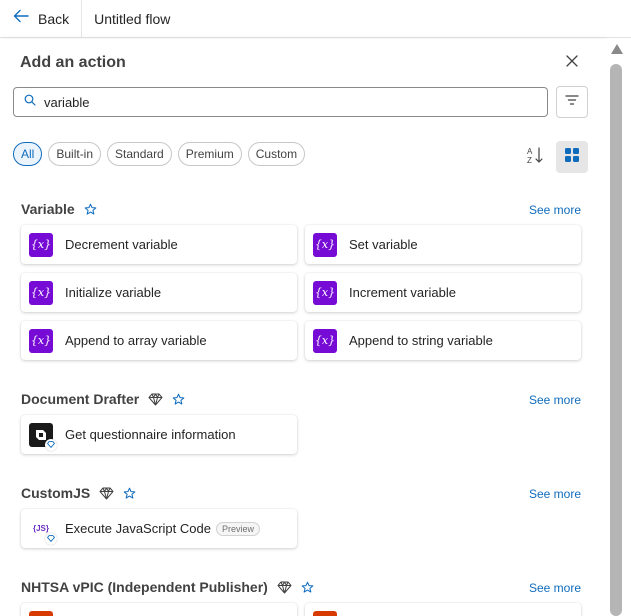 The width and height of the screenshot is (631, 616). What do you see at coordinates (121, 244) in the screenshot?
I see `action-label: Decrement variable` at bounding box center [121, 244].